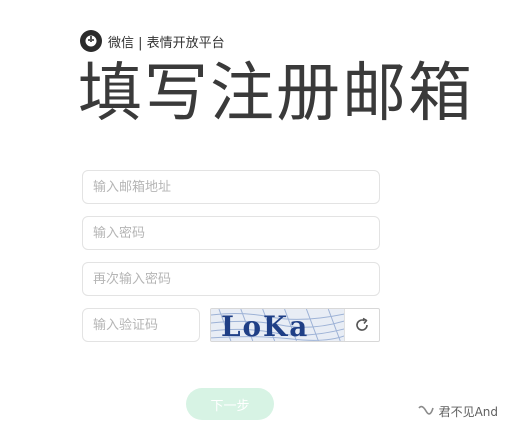  I want to click on wechat-sticker-logo-icon, so click(91, 41).